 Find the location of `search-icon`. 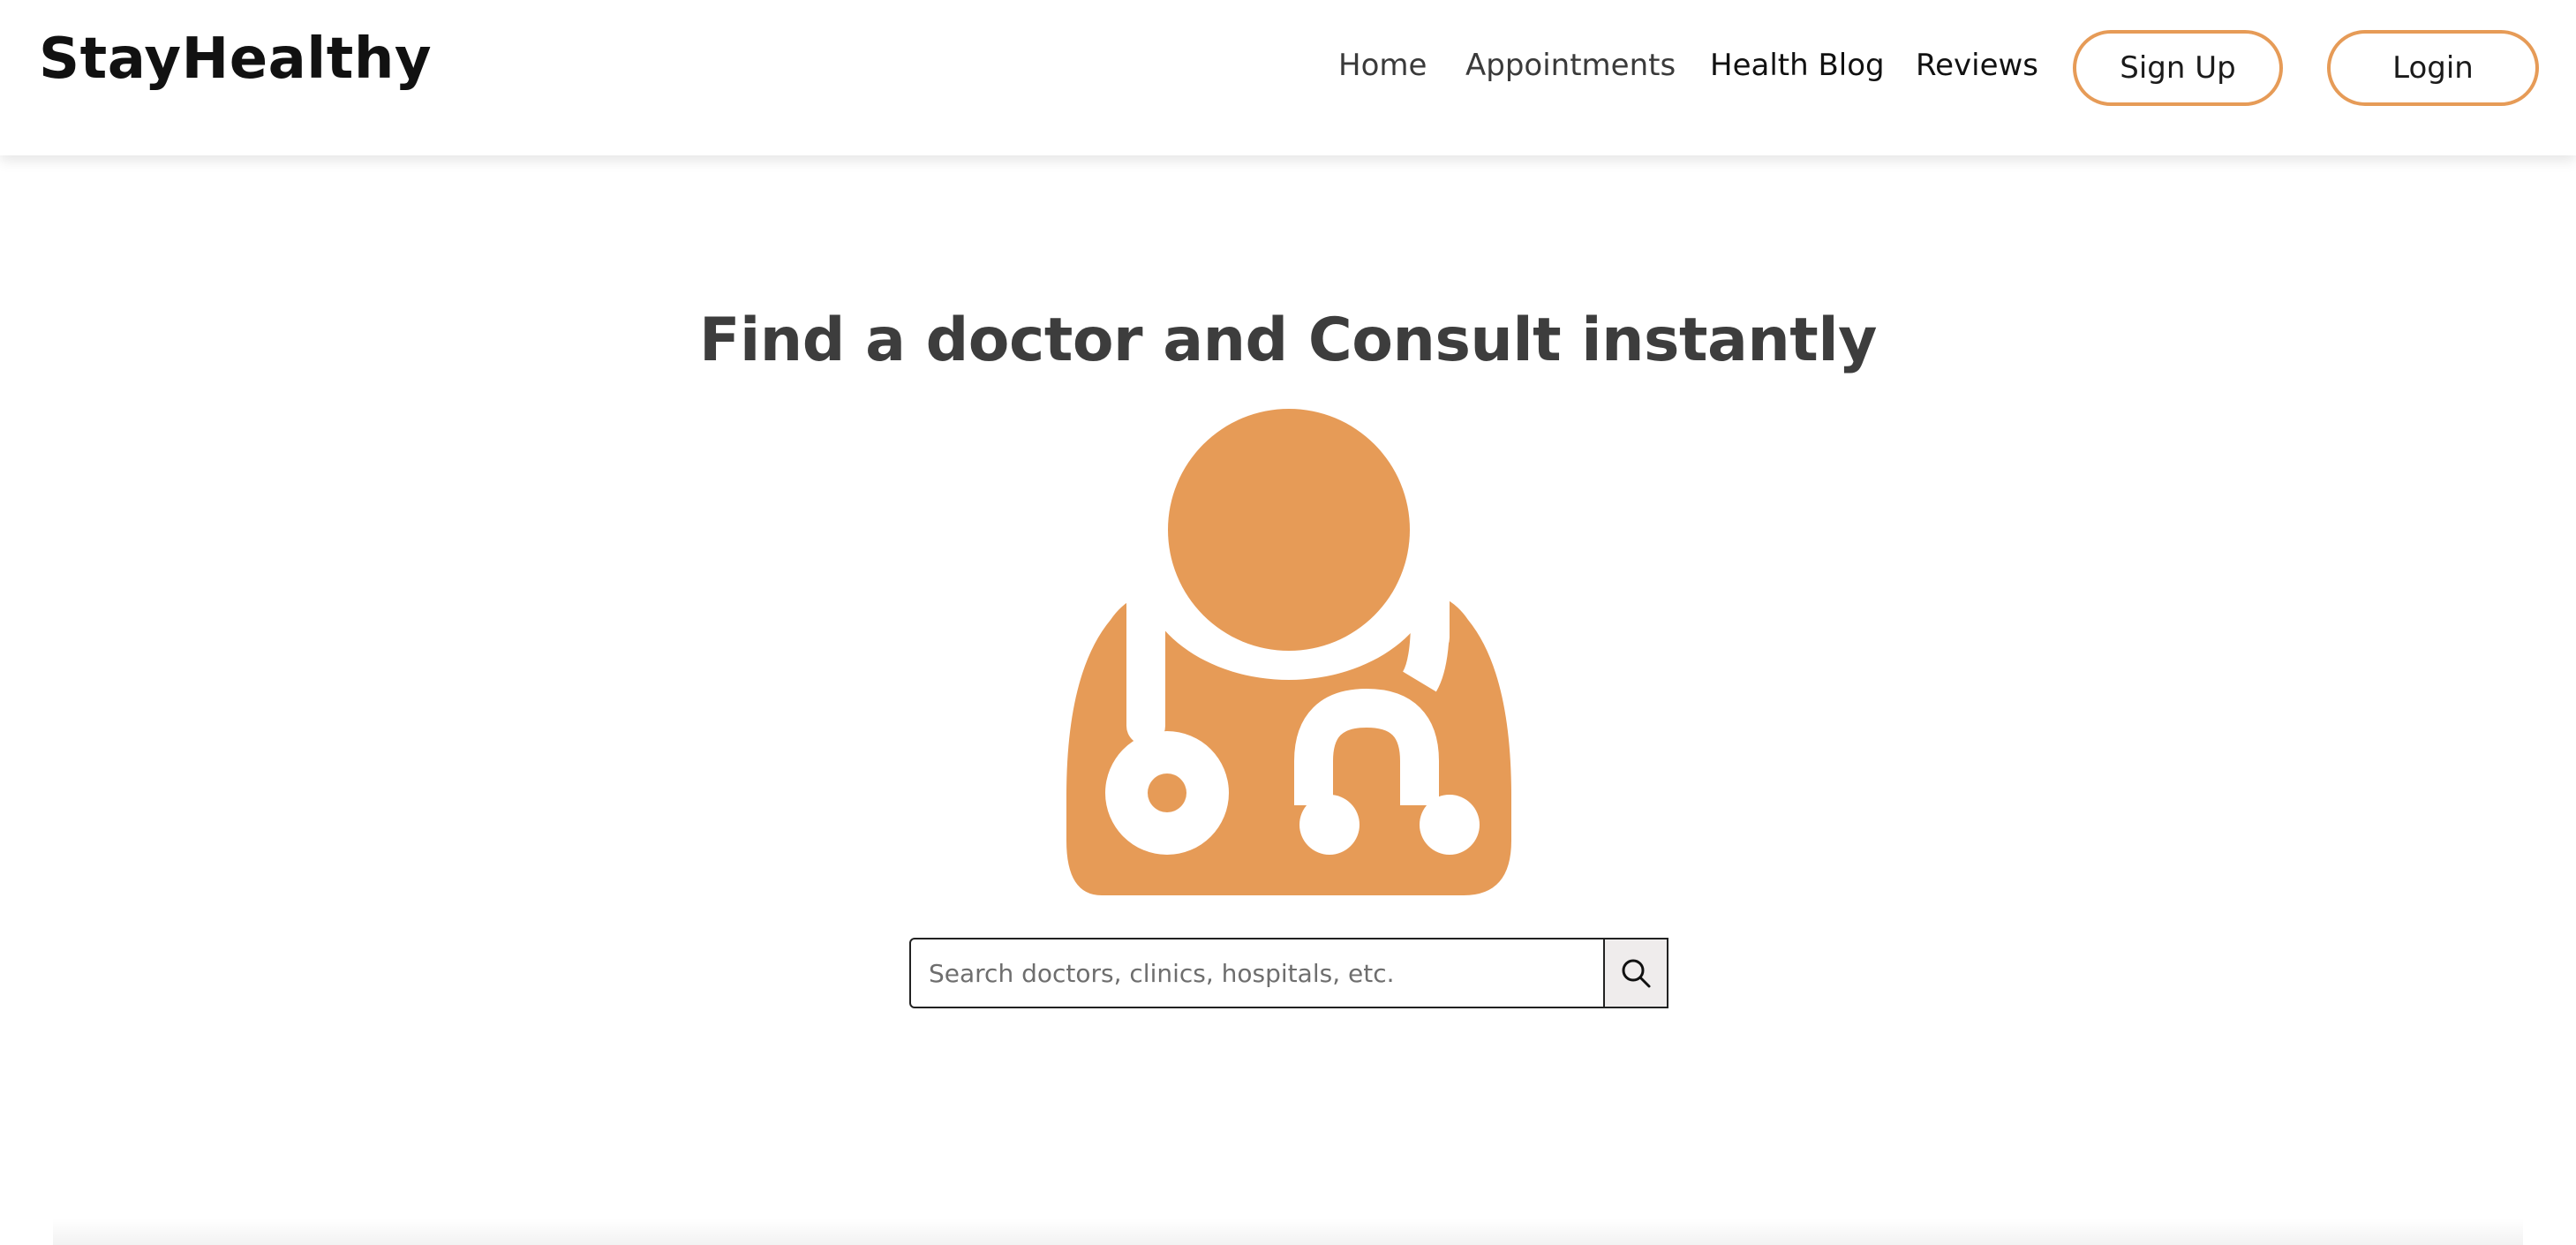

search-icon is located at coordinates (1637, 973).